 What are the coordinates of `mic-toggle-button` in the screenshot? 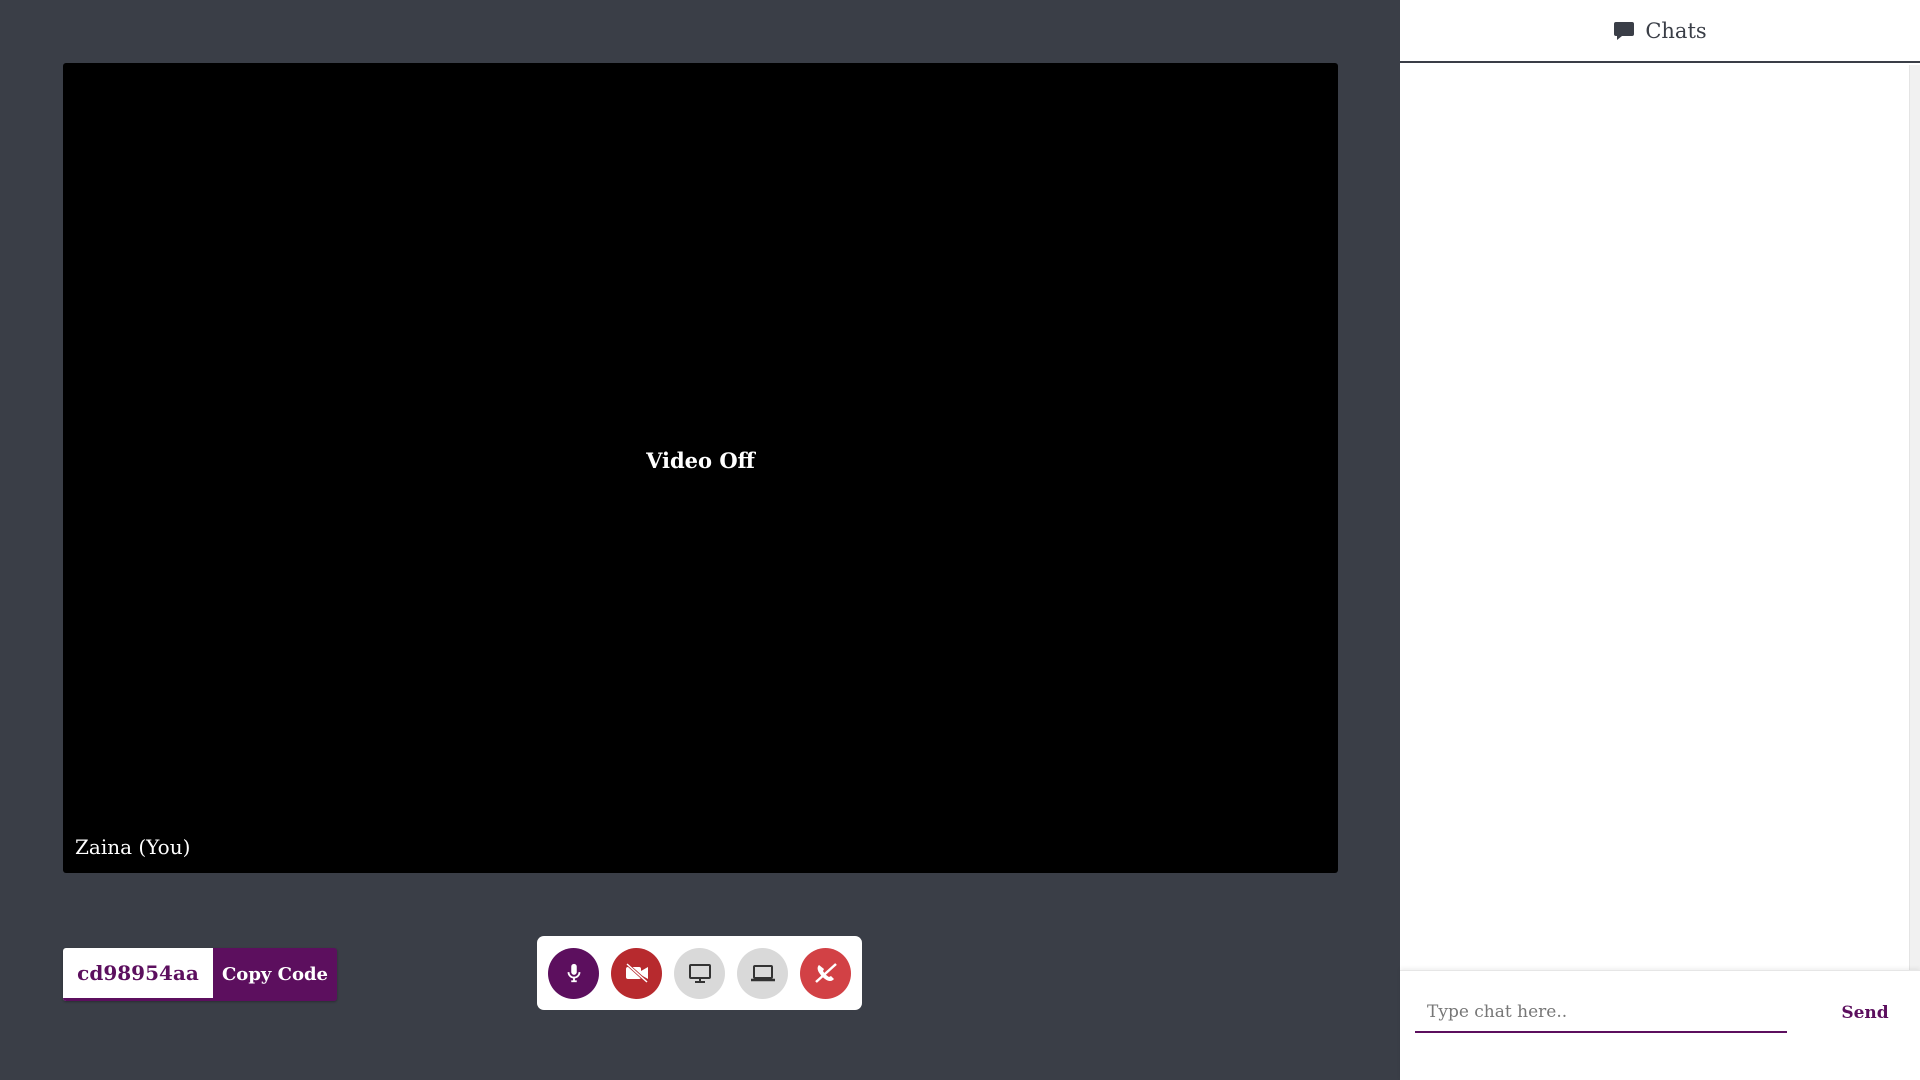 It's located at (573, 973).